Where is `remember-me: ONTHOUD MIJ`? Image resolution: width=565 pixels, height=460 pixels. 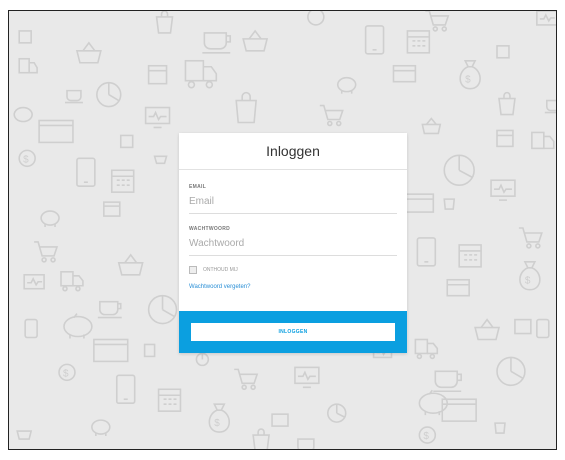
remember-me: ONTHOUD MIJ is located at coordinates (293, 270).